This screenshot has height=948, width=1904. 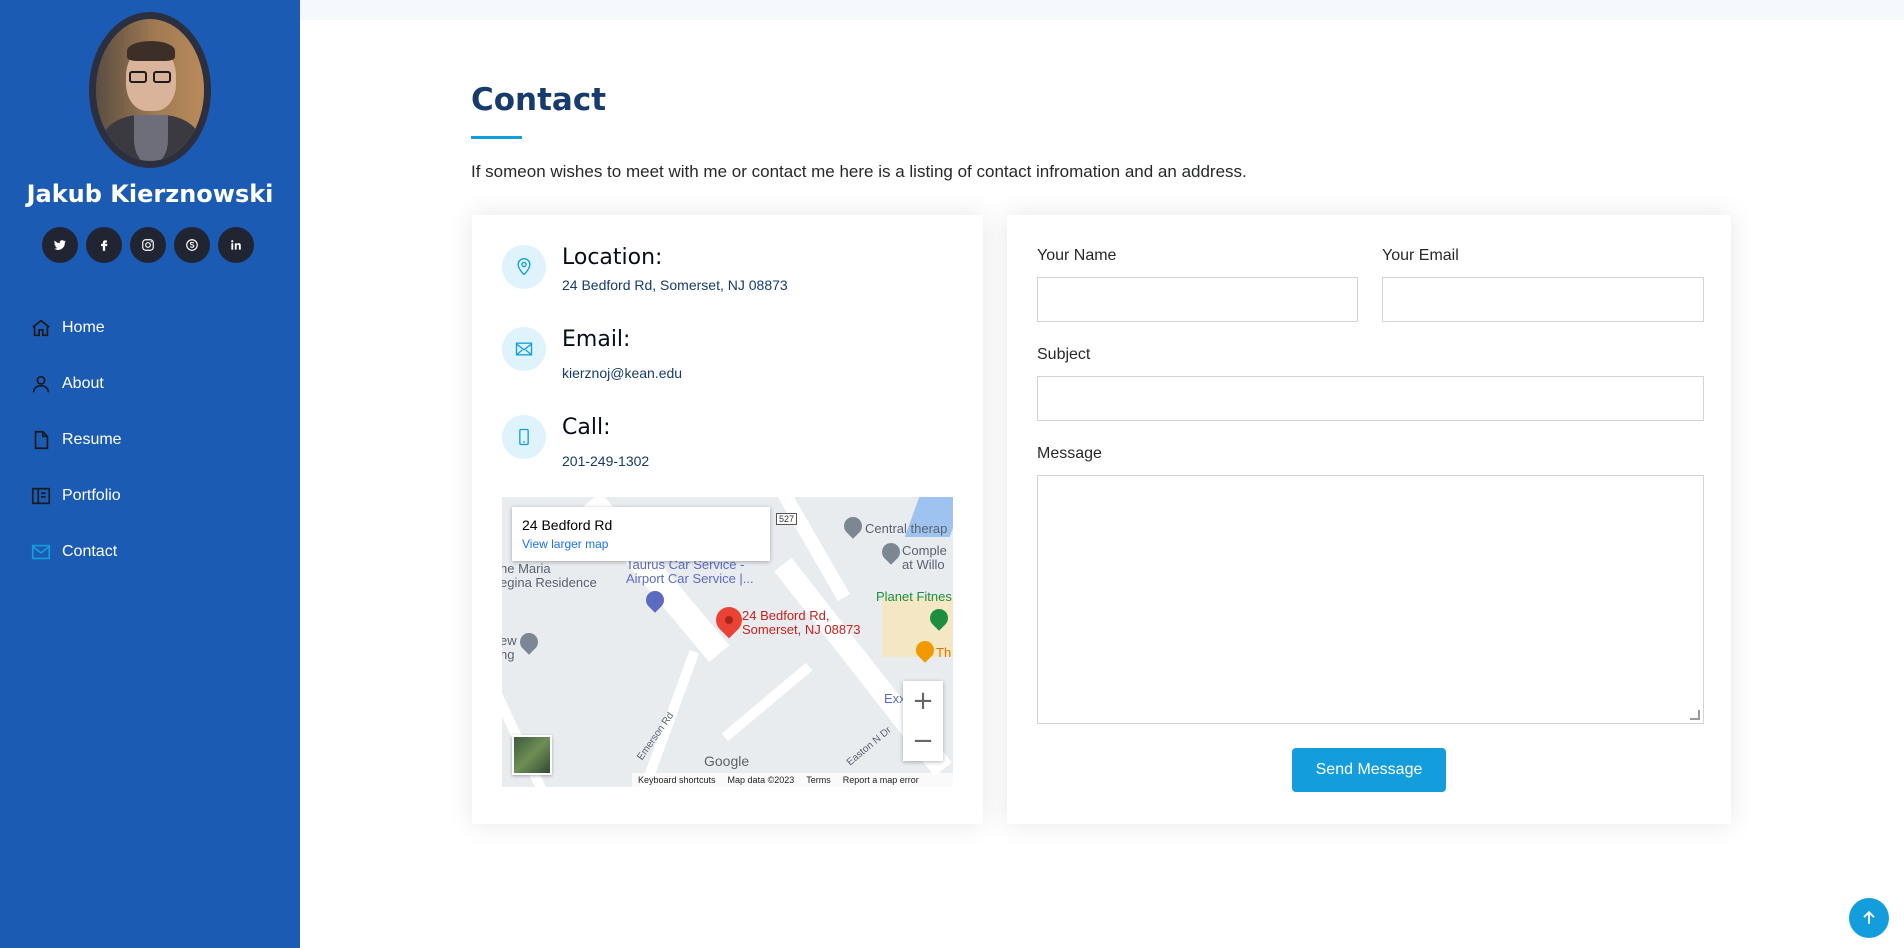 I want to click on map-label: Central therap, so click(x=906, y=528).